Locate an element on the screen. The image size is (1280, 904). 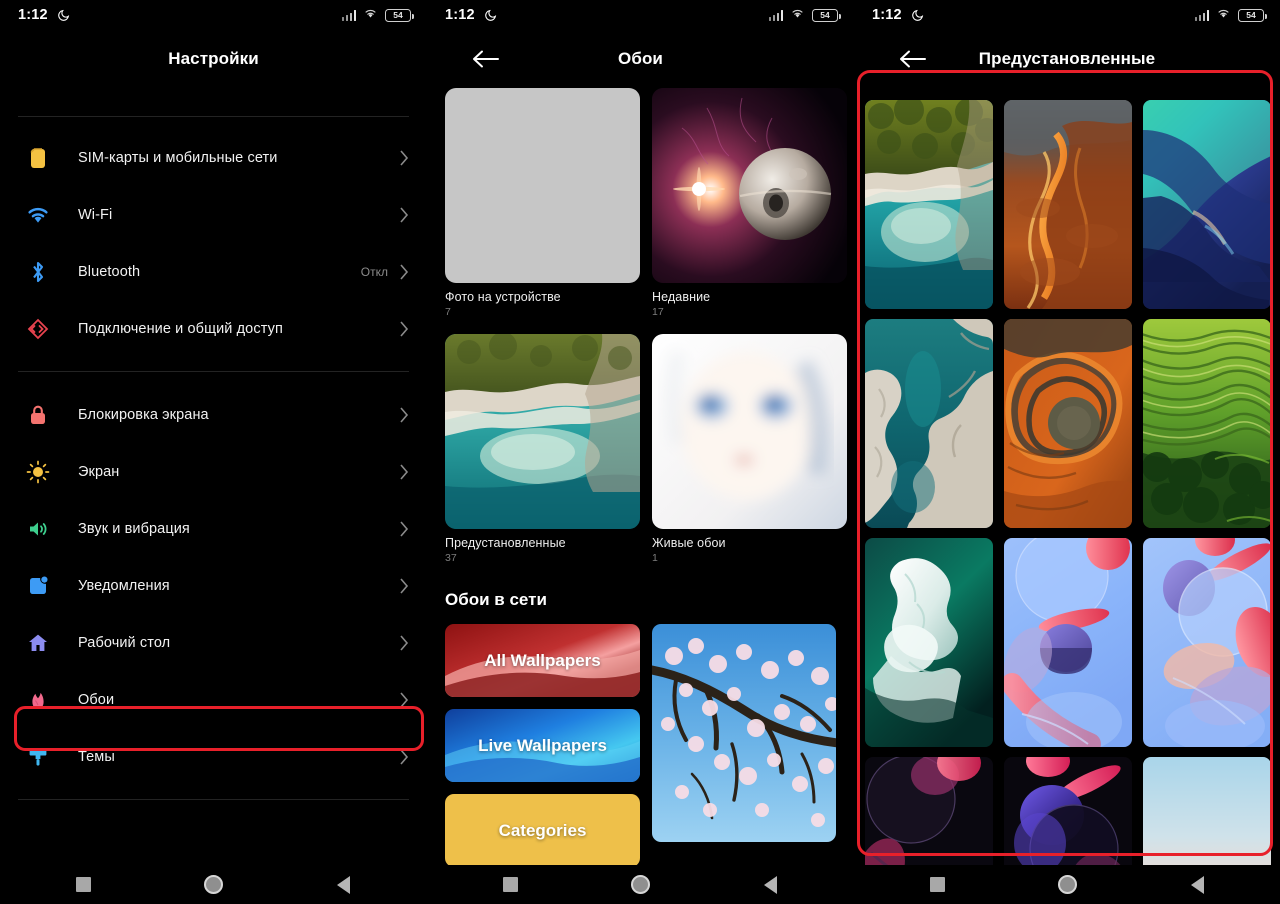
photo-placeholder-thumb is located at coordinates (542, 185).